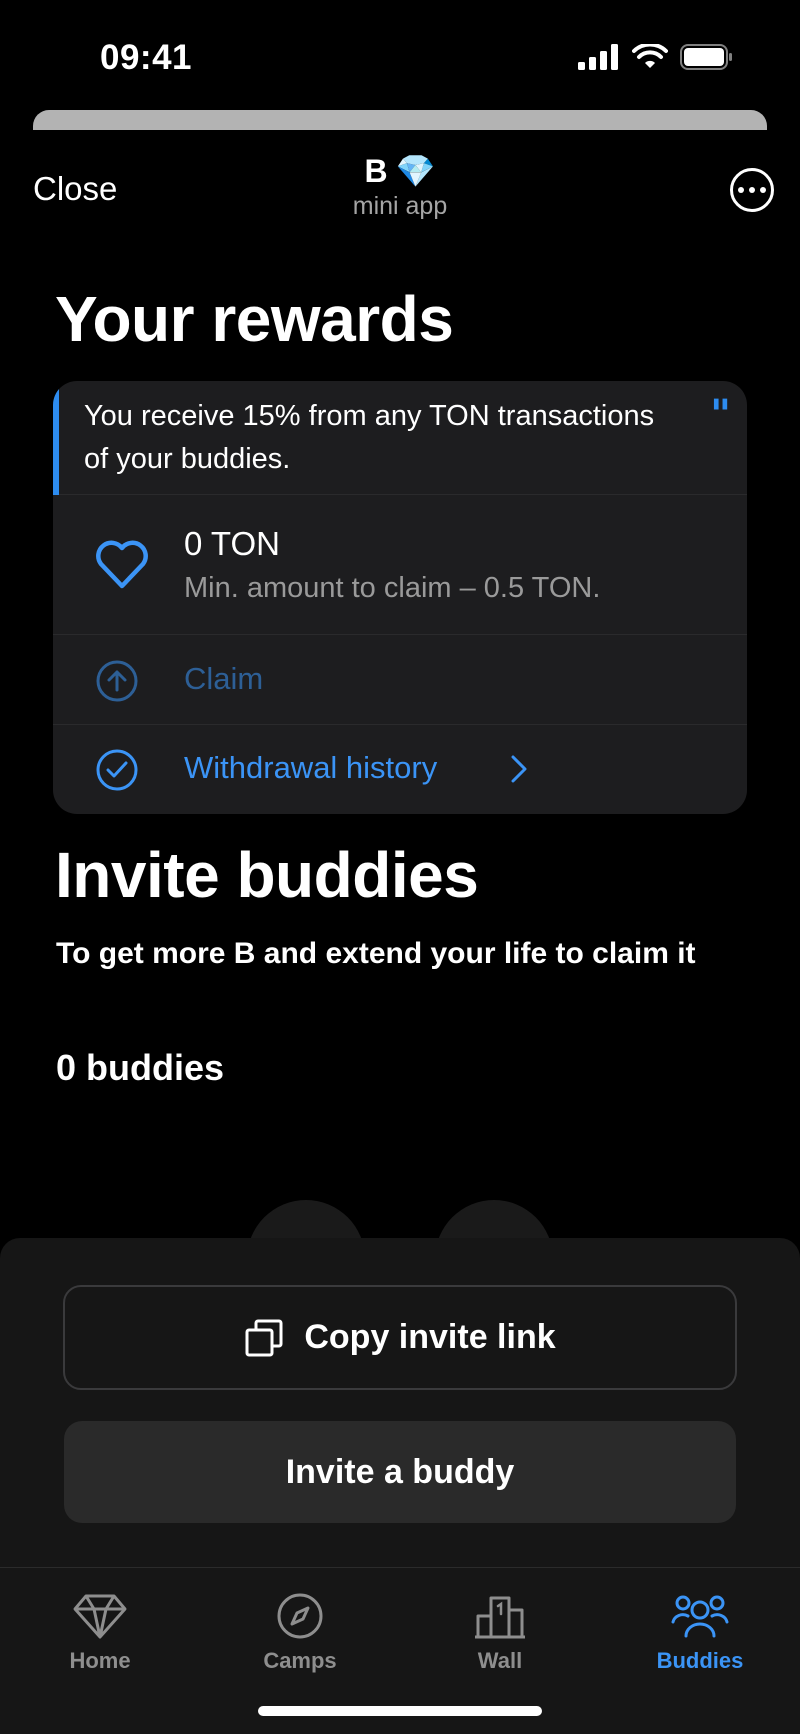  I want to click on app-subtitle: mini app, so click(400, 206).